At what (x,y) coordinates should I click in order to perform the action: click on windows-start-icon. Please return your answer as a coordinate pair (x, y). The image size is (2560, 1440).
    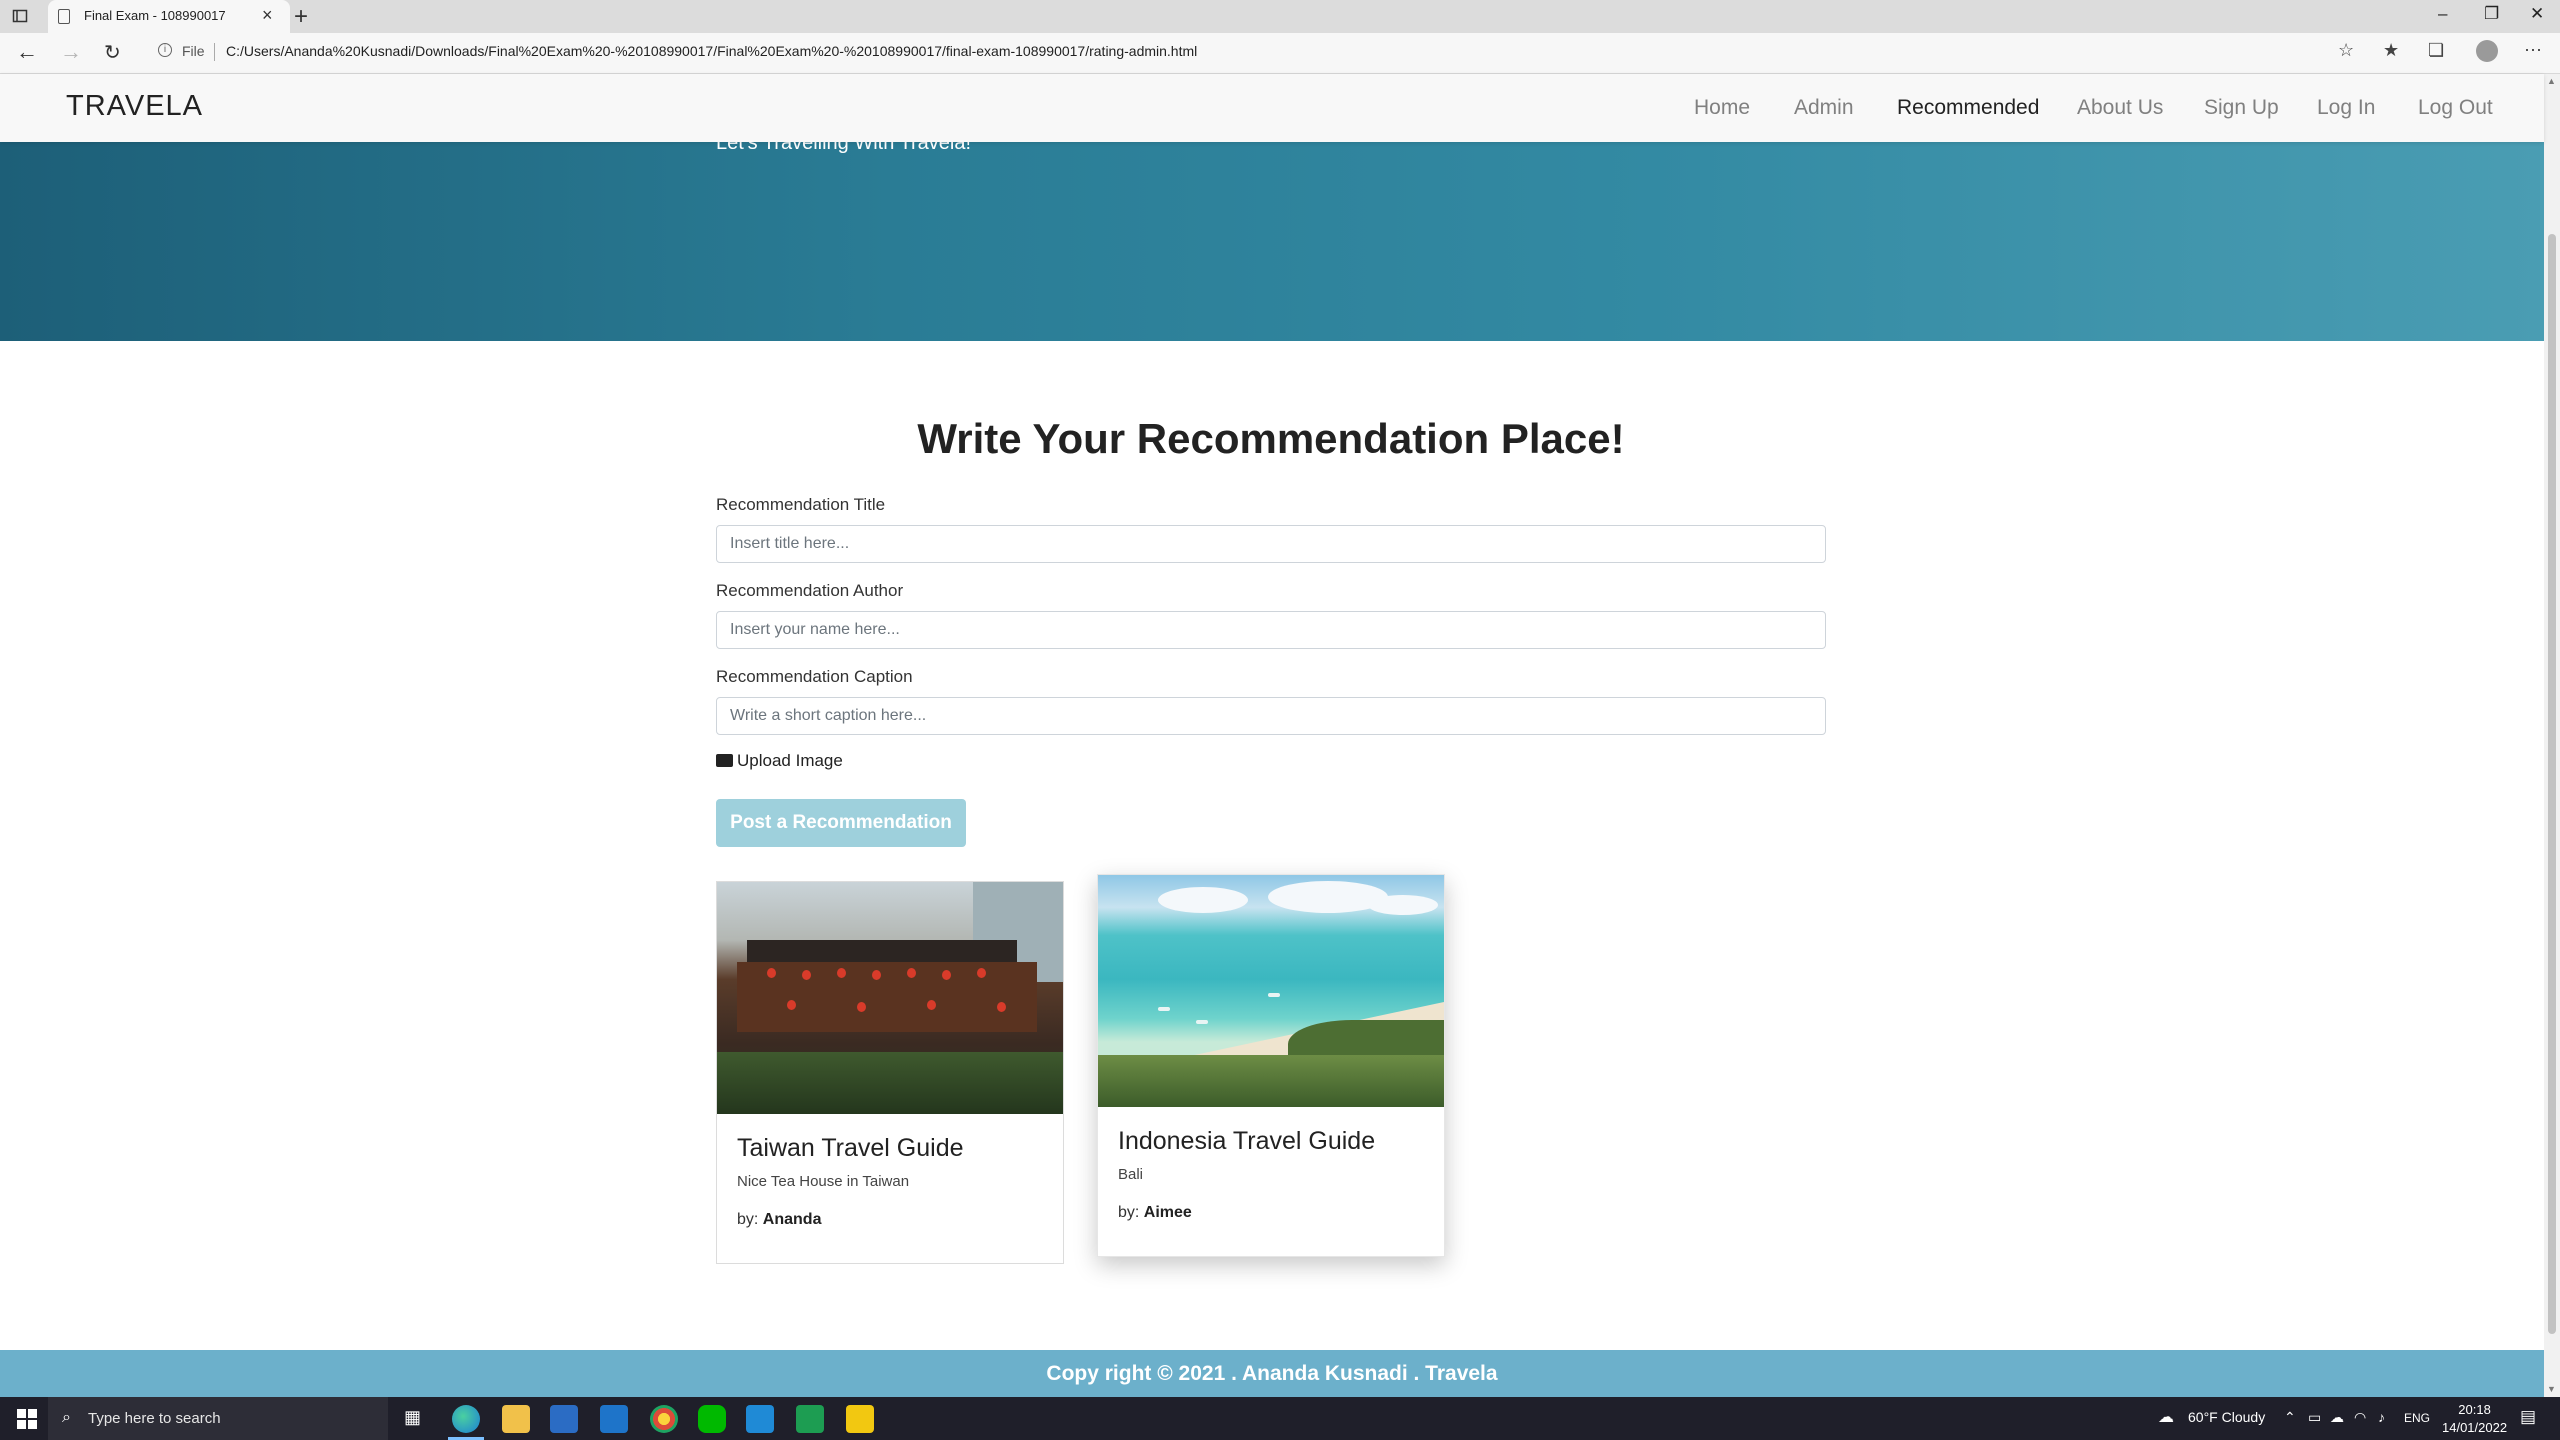
    Looking at the image, I should click on (27, 1419).